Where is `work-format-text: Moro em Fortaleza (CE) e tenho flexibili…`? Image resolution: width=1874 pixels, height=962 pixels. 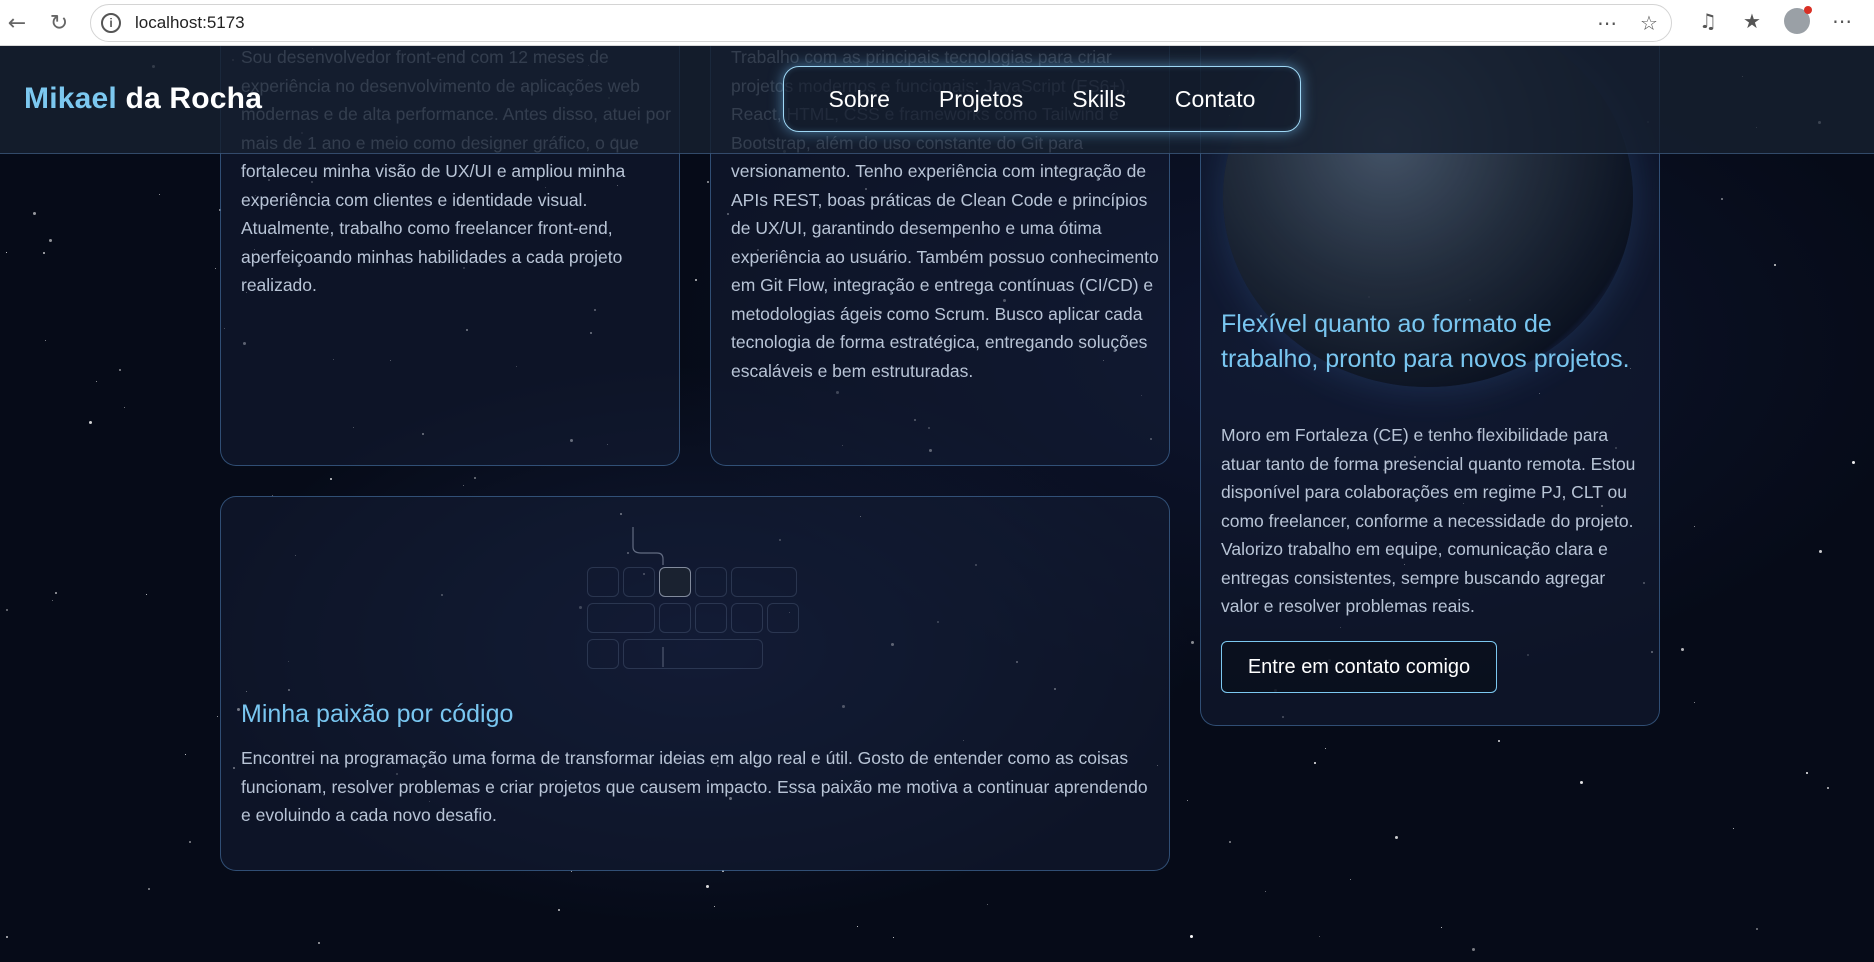
work-format-text: Moro em Fortaleza (CE) e tenho flexibili… is located at coordinates (1428, 520).